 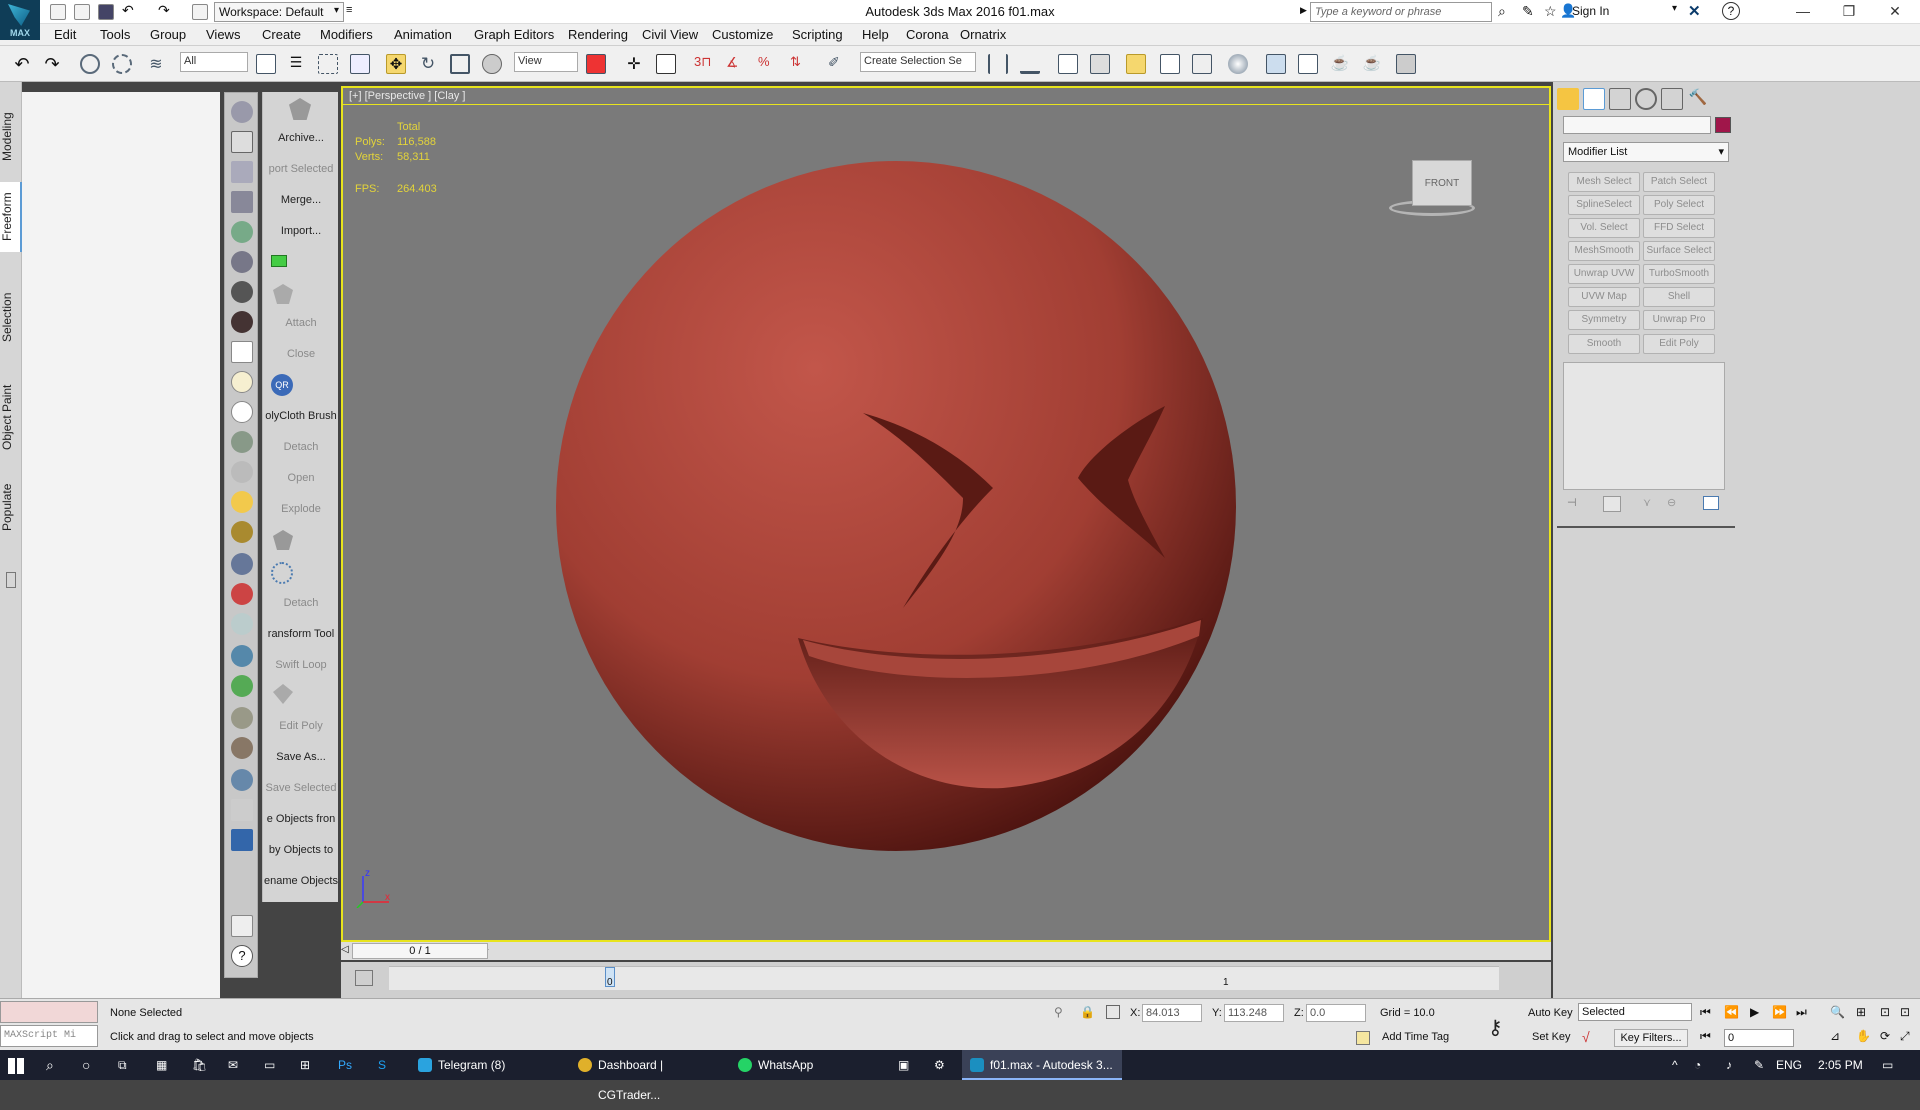 What do you see at coordinates (1644, 426) in the screenshot?
I see `modifier-stack` at bounding box center [1644, 426].